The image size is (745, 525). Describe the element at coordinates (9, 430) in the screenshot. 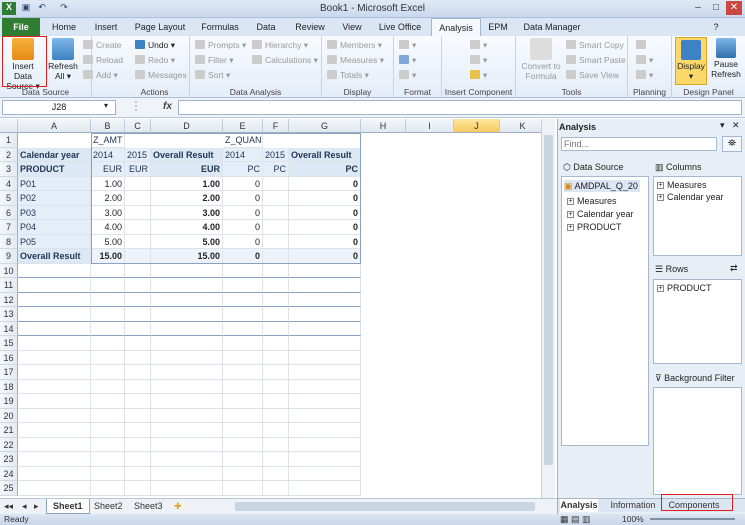

I see `row-header: 21` at that location.